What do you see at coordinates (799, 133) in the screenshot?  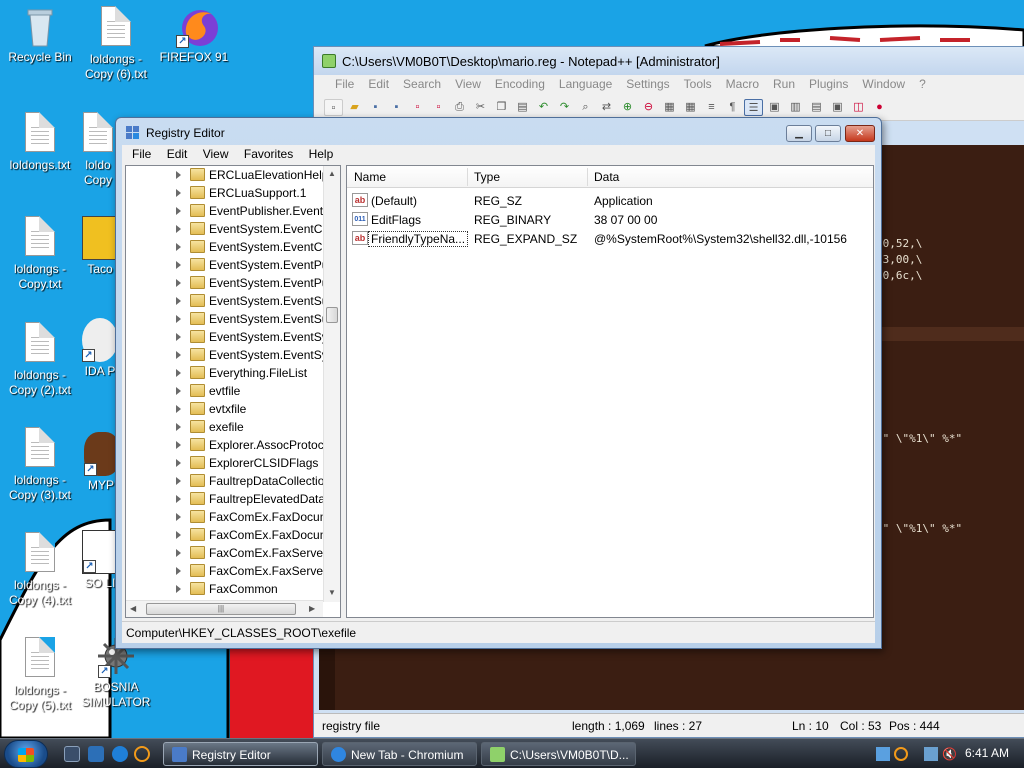 I see `minimize-button: ▁` at bounding box center [799, 133].